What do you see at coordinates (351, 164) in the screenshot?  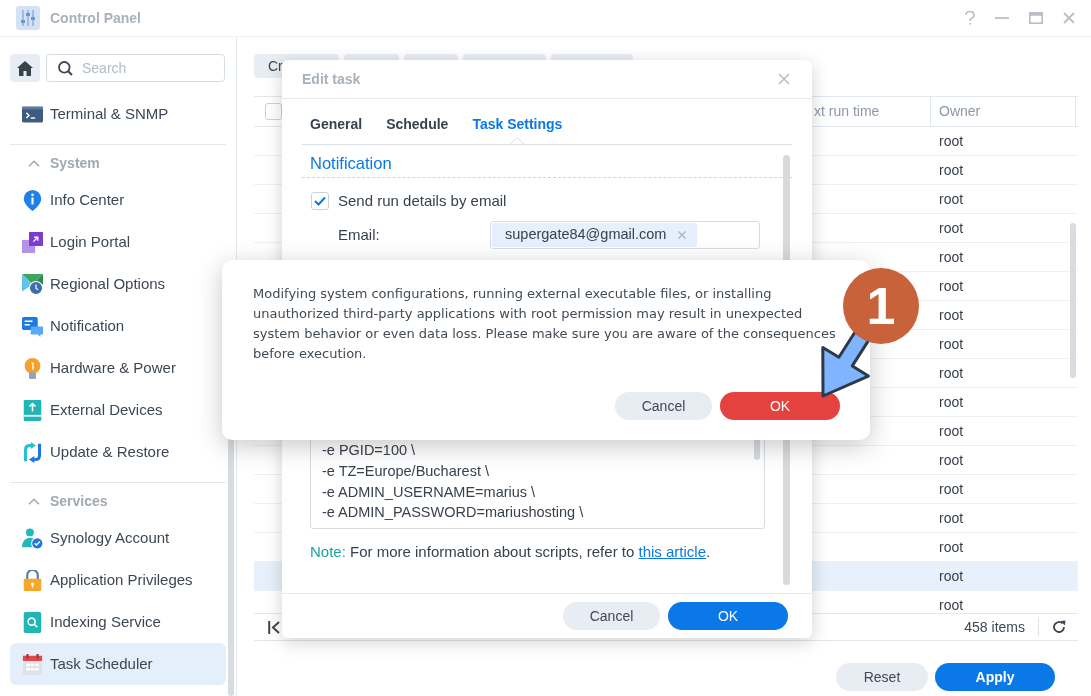 I see `section-title: Notification` at bounding box center [351, 164].